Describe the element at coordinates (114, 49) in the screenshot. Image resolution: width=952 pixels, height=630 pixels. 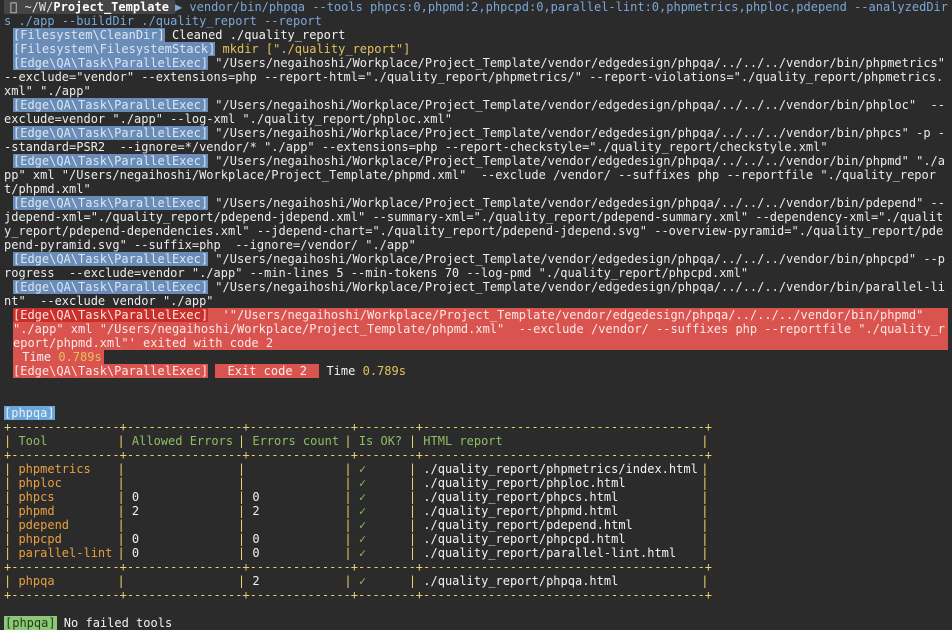
I see `log-tag: [Filesystem\FilesystemStack]` at that location.